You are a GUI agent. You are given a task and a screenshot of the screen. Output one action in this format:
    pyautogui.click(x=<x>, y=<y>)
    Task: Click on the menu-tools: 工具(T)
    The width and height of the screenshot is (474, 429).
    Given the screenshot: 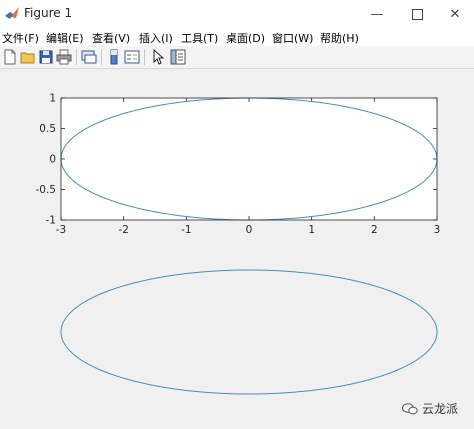 What is the action you would take?
    pyautogui.click(x=199, y=38)
    